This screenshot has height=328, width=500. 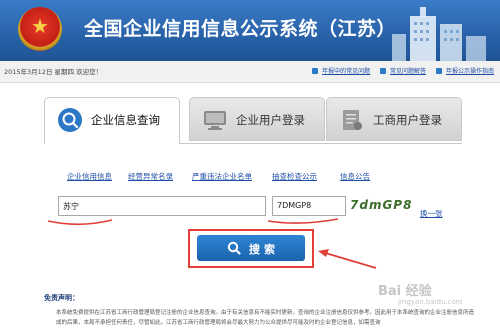 I want to click on document-icon, so click(x=352, y=120).